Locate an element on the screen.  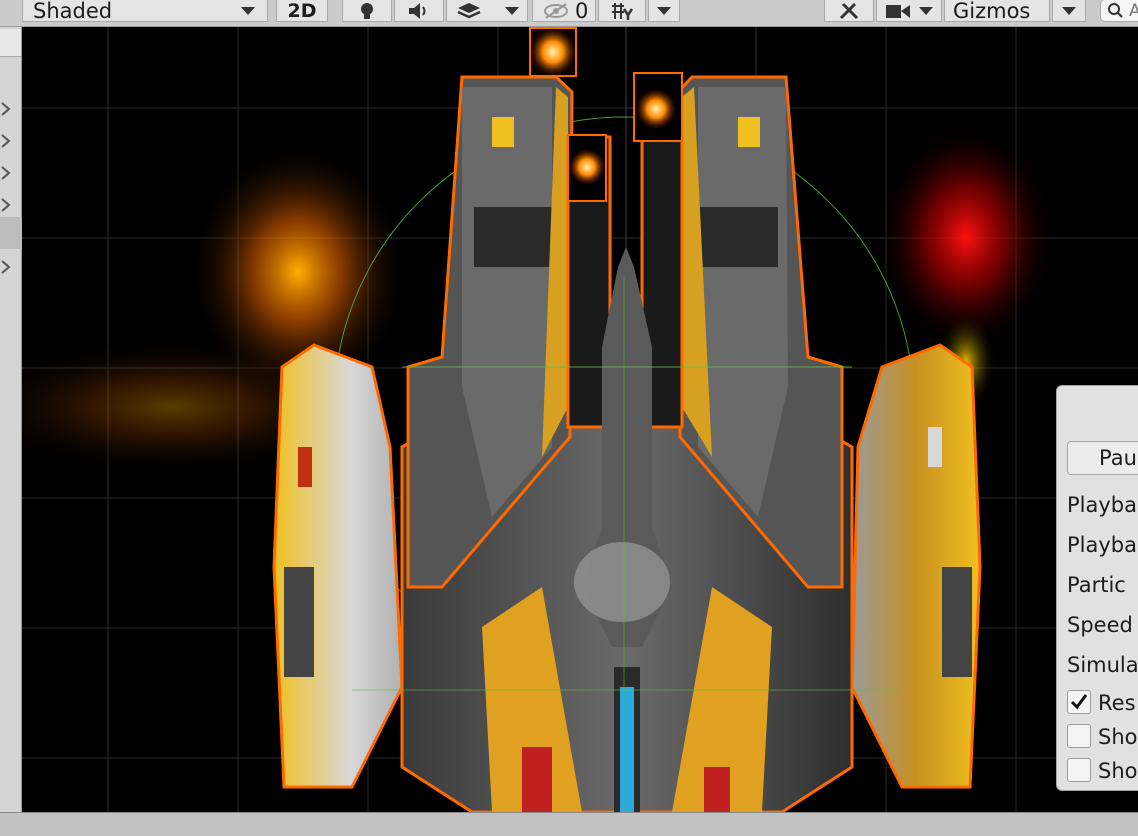
toggle-2d-button: 2D is located at coordinates (302, 11).